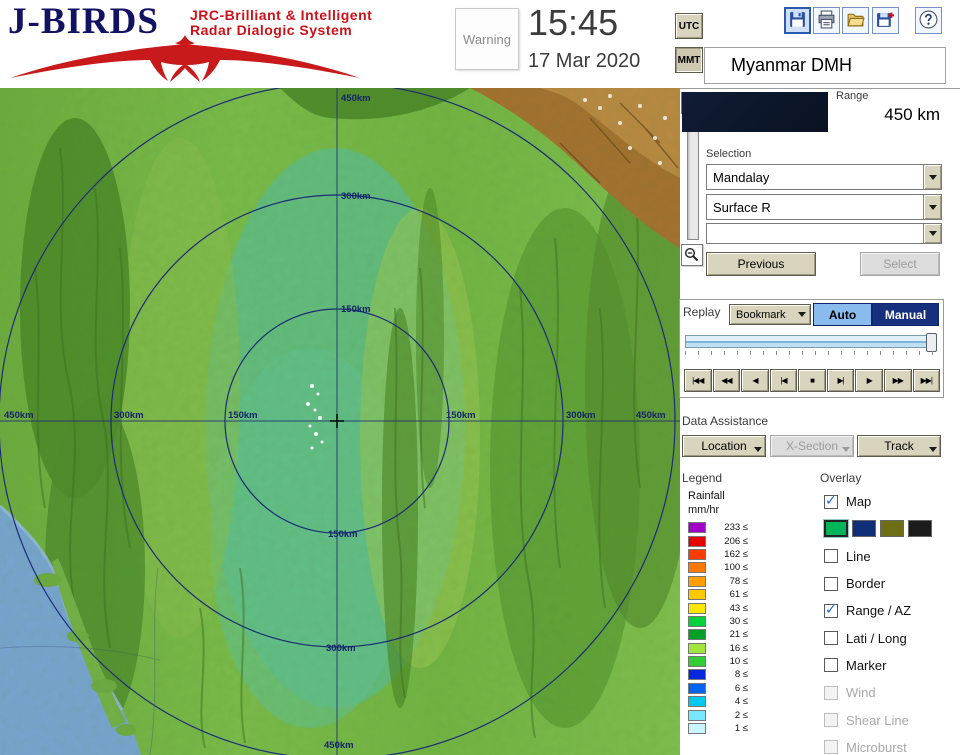  I want to click on overlay-item-label: Map, so click(859, 502).